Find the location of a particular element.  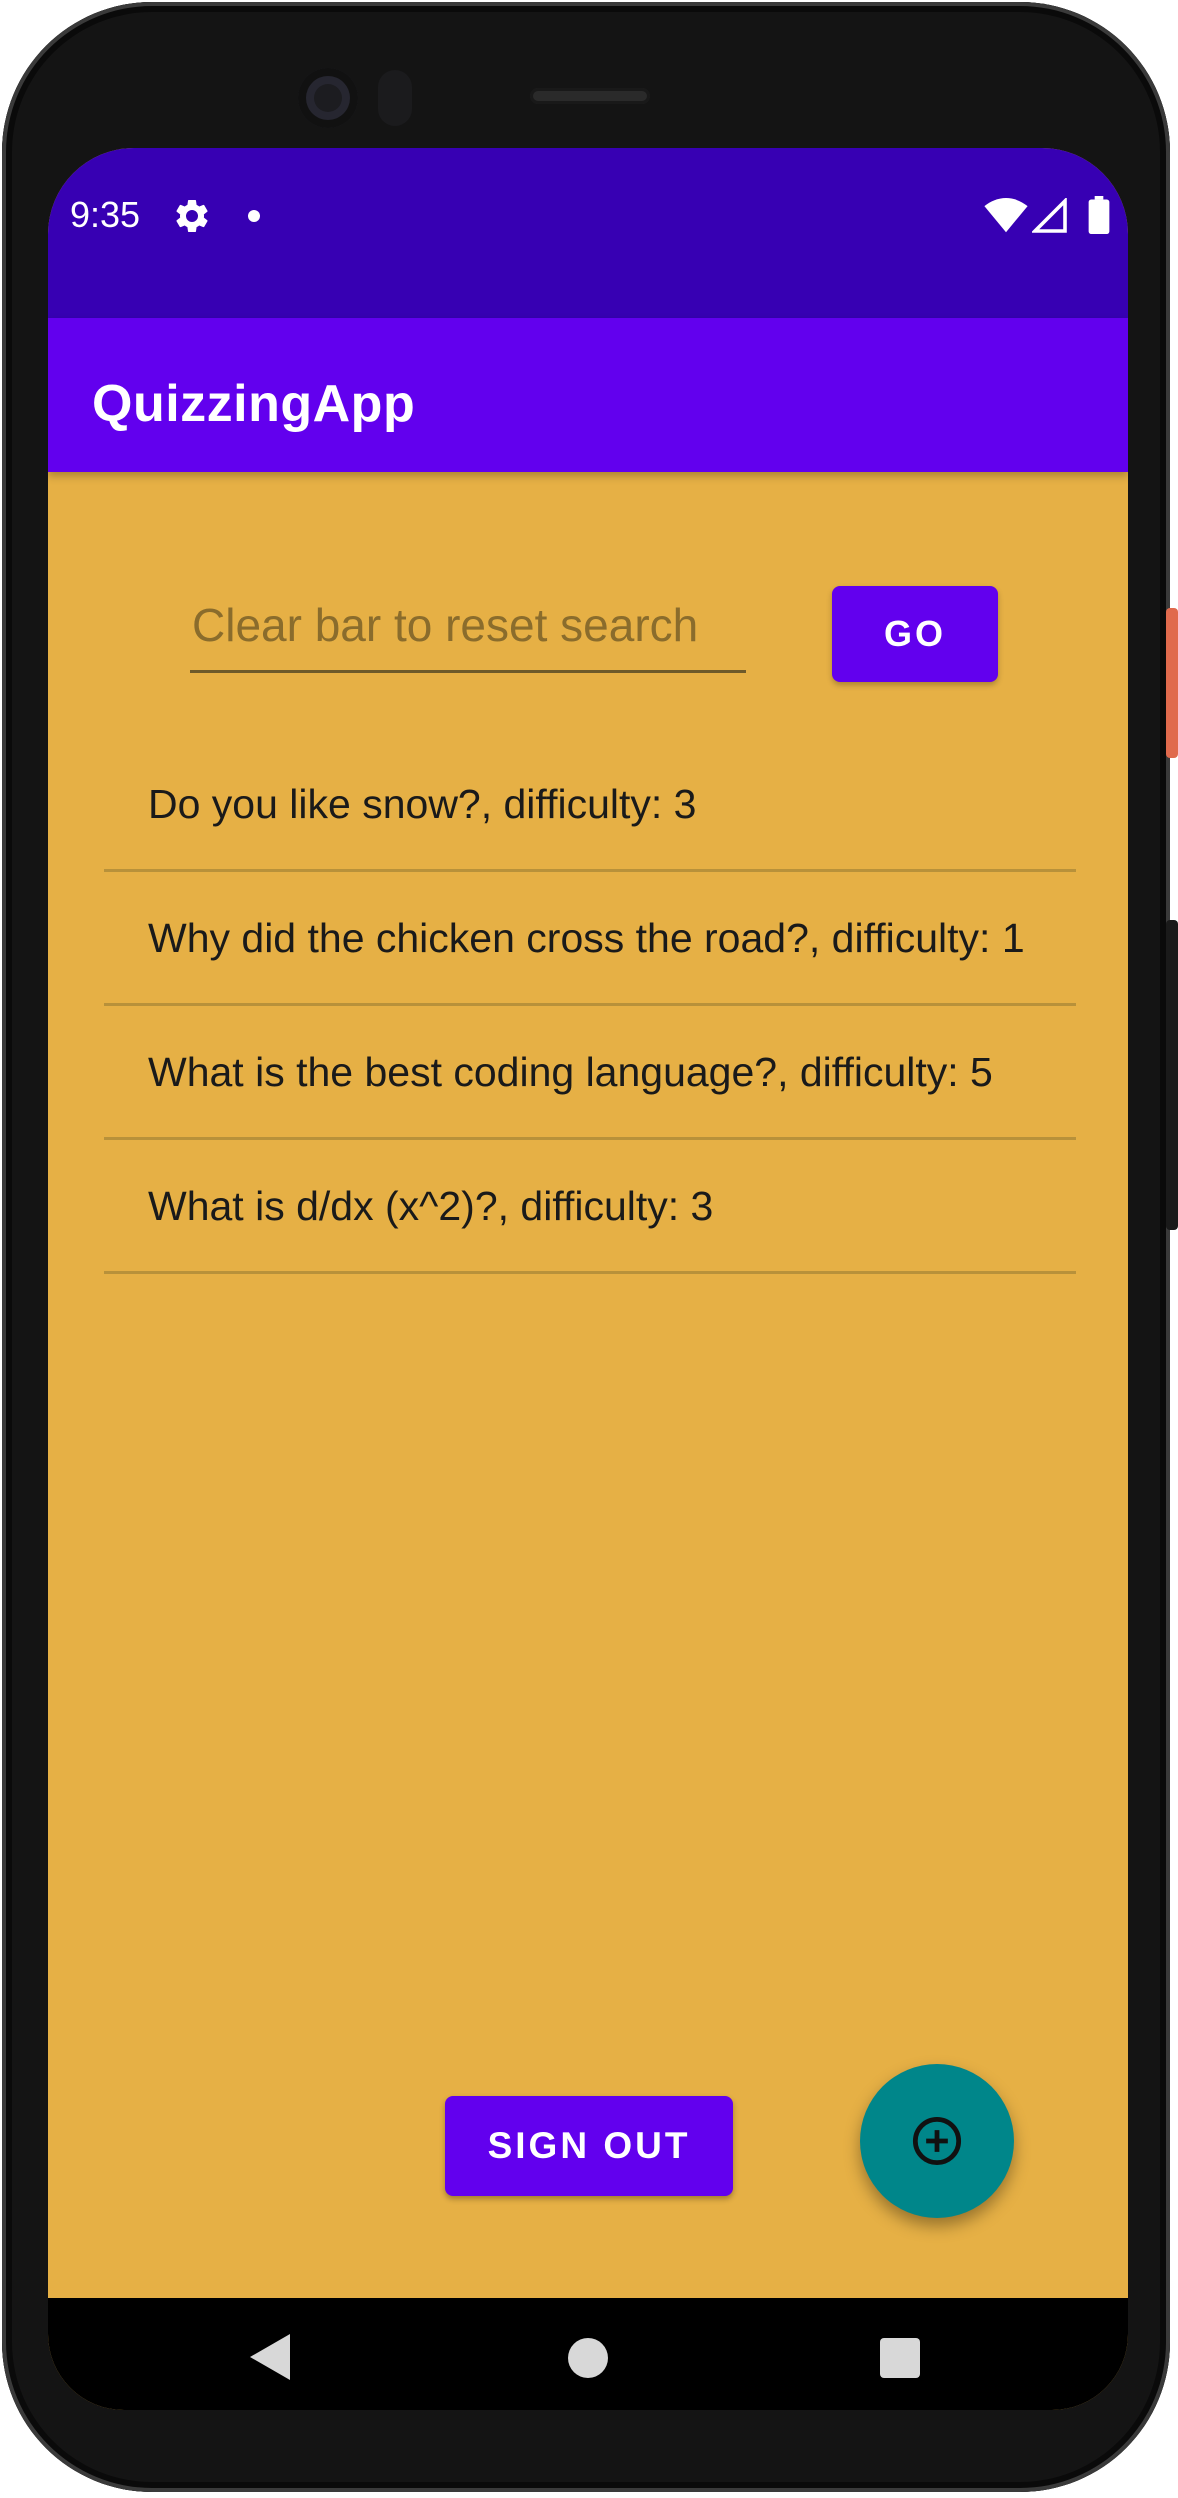

search-field is located at coordinates (470, 625).